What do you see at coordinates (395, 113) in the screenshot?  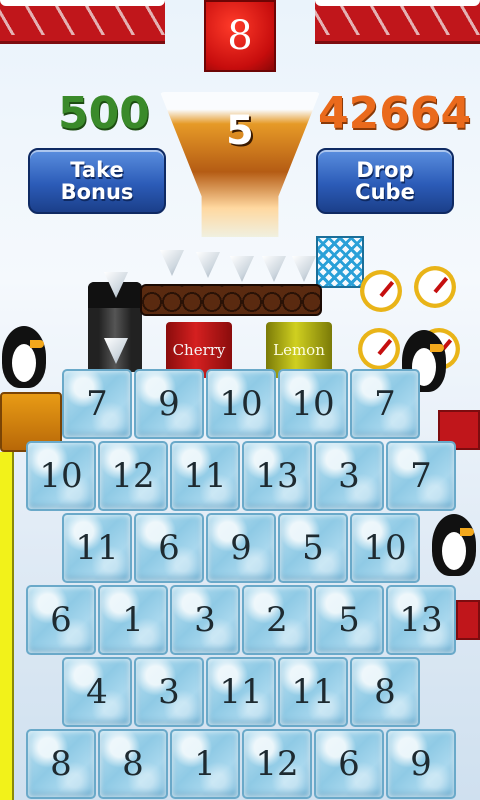 I see `total-score: 42664` at bounding box center [395, 113].